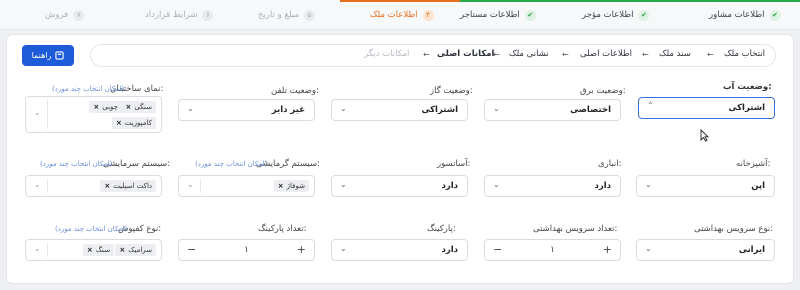 The image size is (800, 290). I want to click on facade-tag: × کامپوزیت, so click(133, 123).